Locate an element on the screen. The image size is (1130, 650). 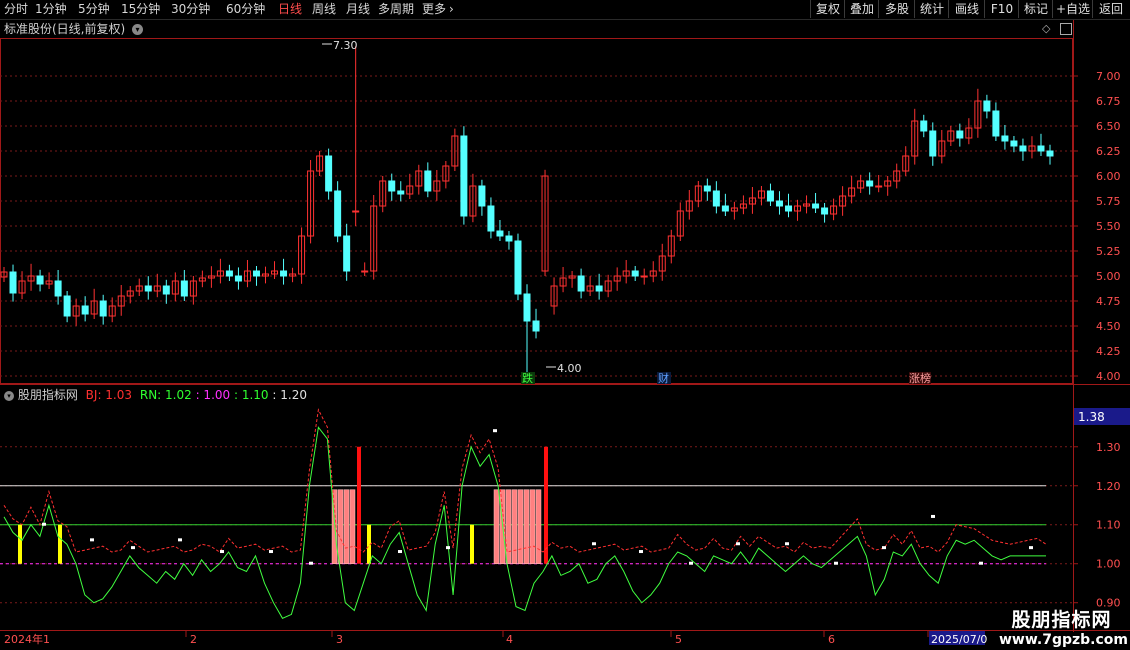
watermark-title: 股朋指标网 is located at coordinates (1061, 620).